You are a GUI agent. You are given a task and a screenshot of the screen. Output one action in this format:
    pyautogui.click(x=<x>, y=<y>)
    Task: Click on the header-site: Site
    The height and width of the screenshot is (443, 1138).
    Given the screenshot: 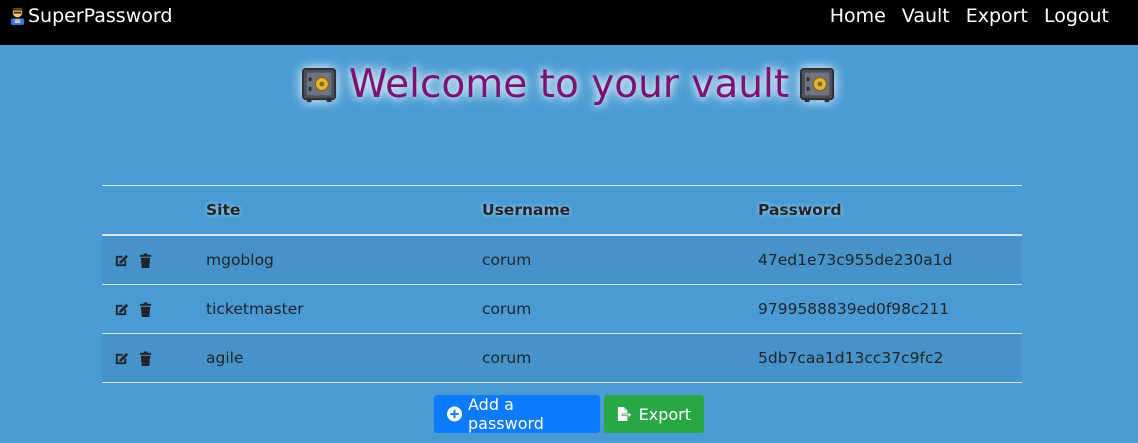 What is the action you would take?
    pyautogui.click(x=344, y=210)
    